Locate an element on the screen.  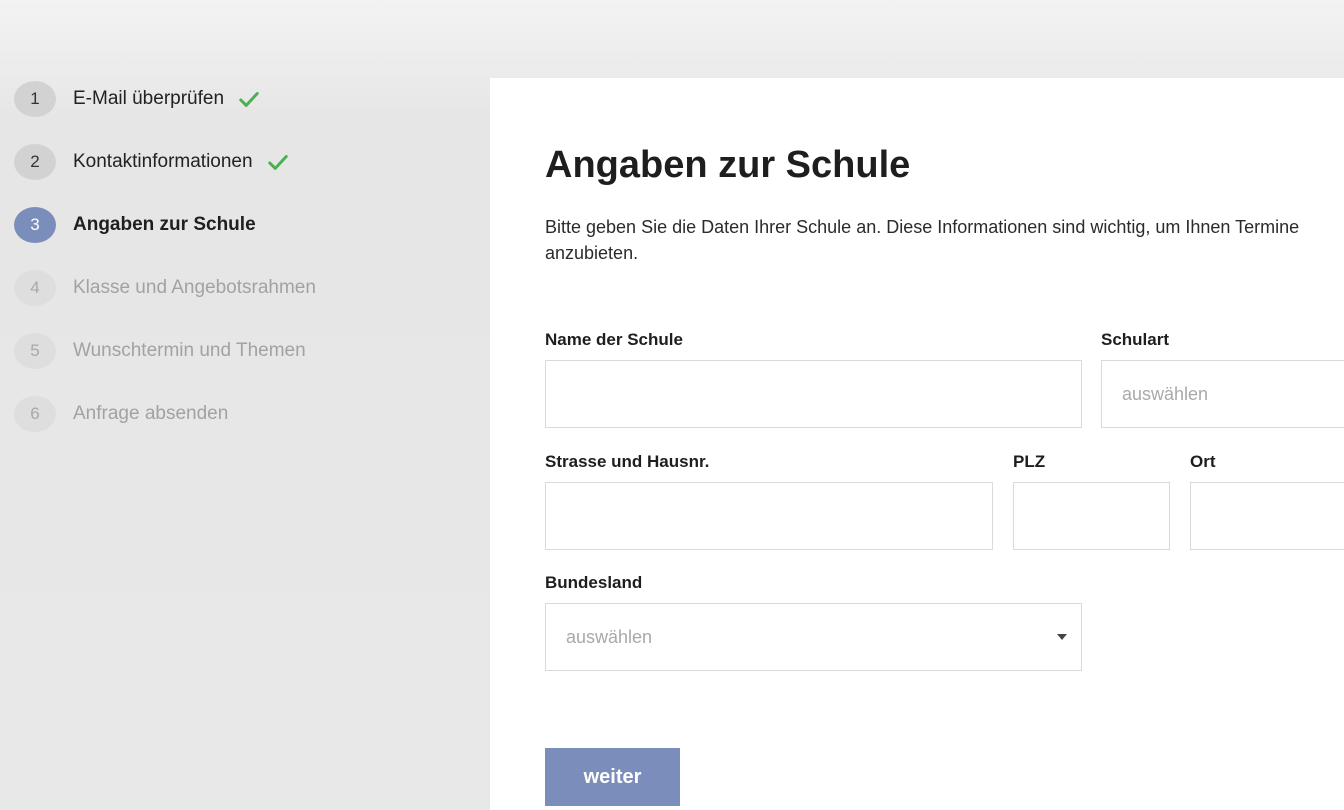
step-school-details: 3 Angaben zur Schule is located at coordinates (165, 225).